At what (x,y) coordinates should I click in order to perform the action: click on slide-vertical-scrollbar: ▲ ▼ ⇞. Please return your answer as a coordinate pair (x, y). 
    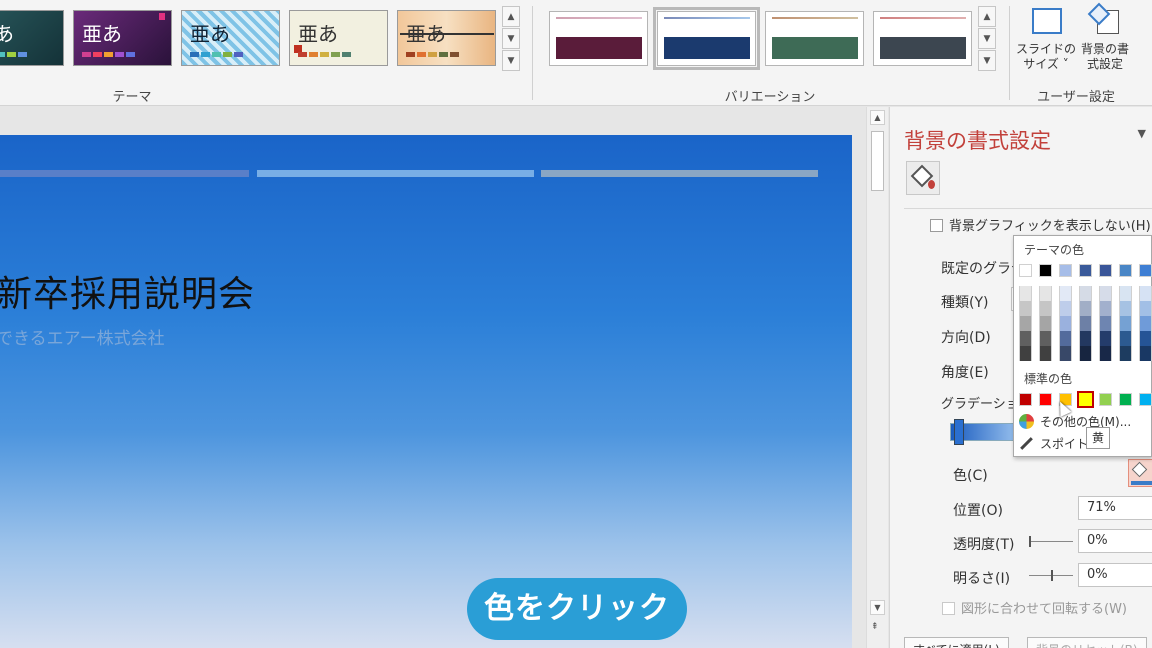
    Looking at the image, I should click on (877, 377).